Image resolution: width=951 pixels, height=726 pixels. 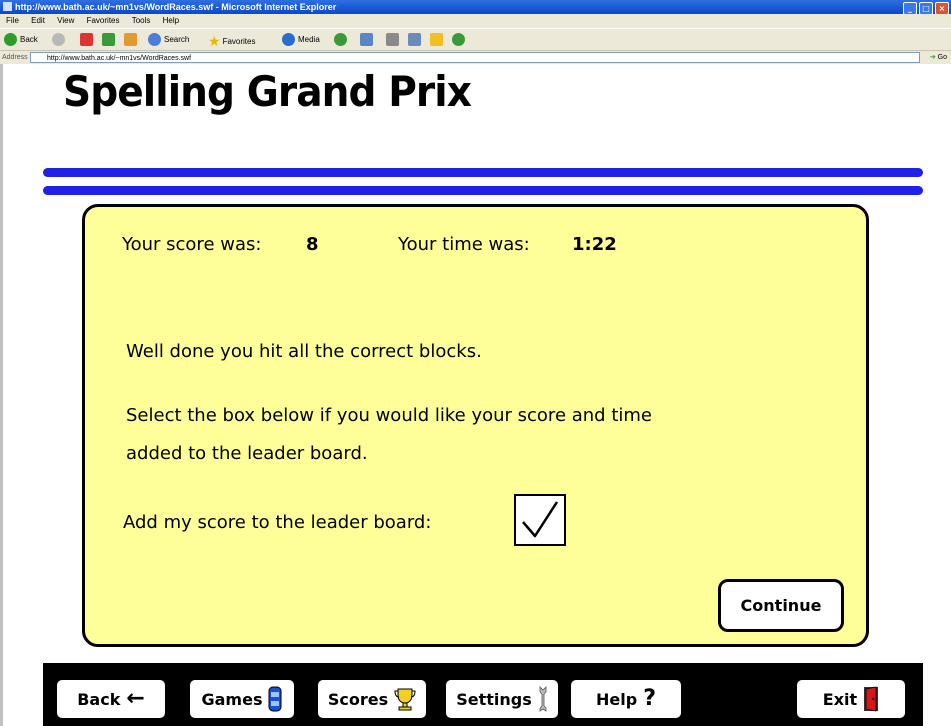 What do you see at coordinates (154, 39) in the screenshot?
I see `search-icon` at bounding box center [154, 39].